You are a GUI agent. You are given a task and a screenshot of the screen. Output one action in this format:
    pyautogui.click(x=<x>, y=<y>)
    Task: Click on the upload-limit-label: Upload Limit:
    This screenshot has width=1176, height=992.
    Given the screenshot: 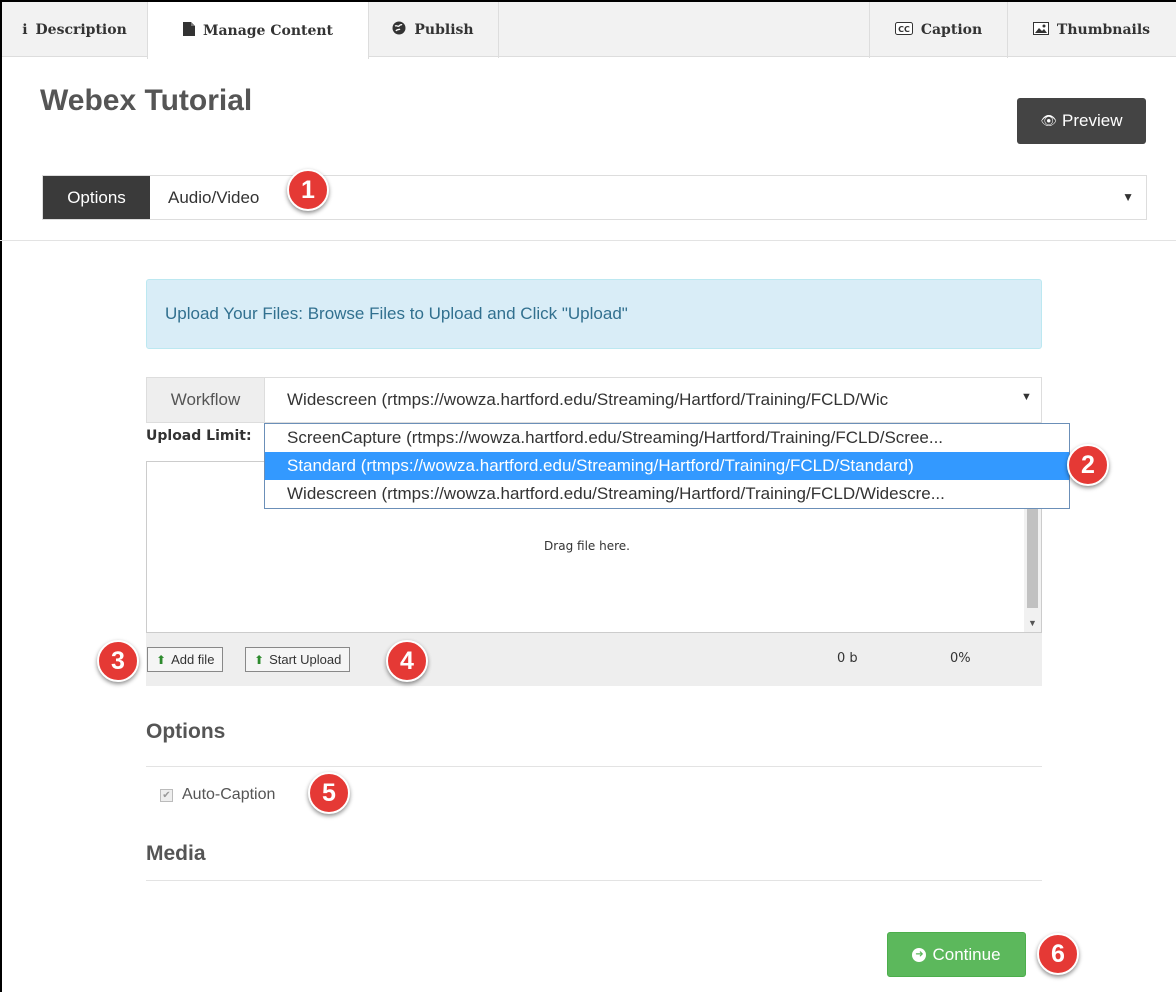 What is the action you would take?
    pyautogui.click(x=199, y=436)
    